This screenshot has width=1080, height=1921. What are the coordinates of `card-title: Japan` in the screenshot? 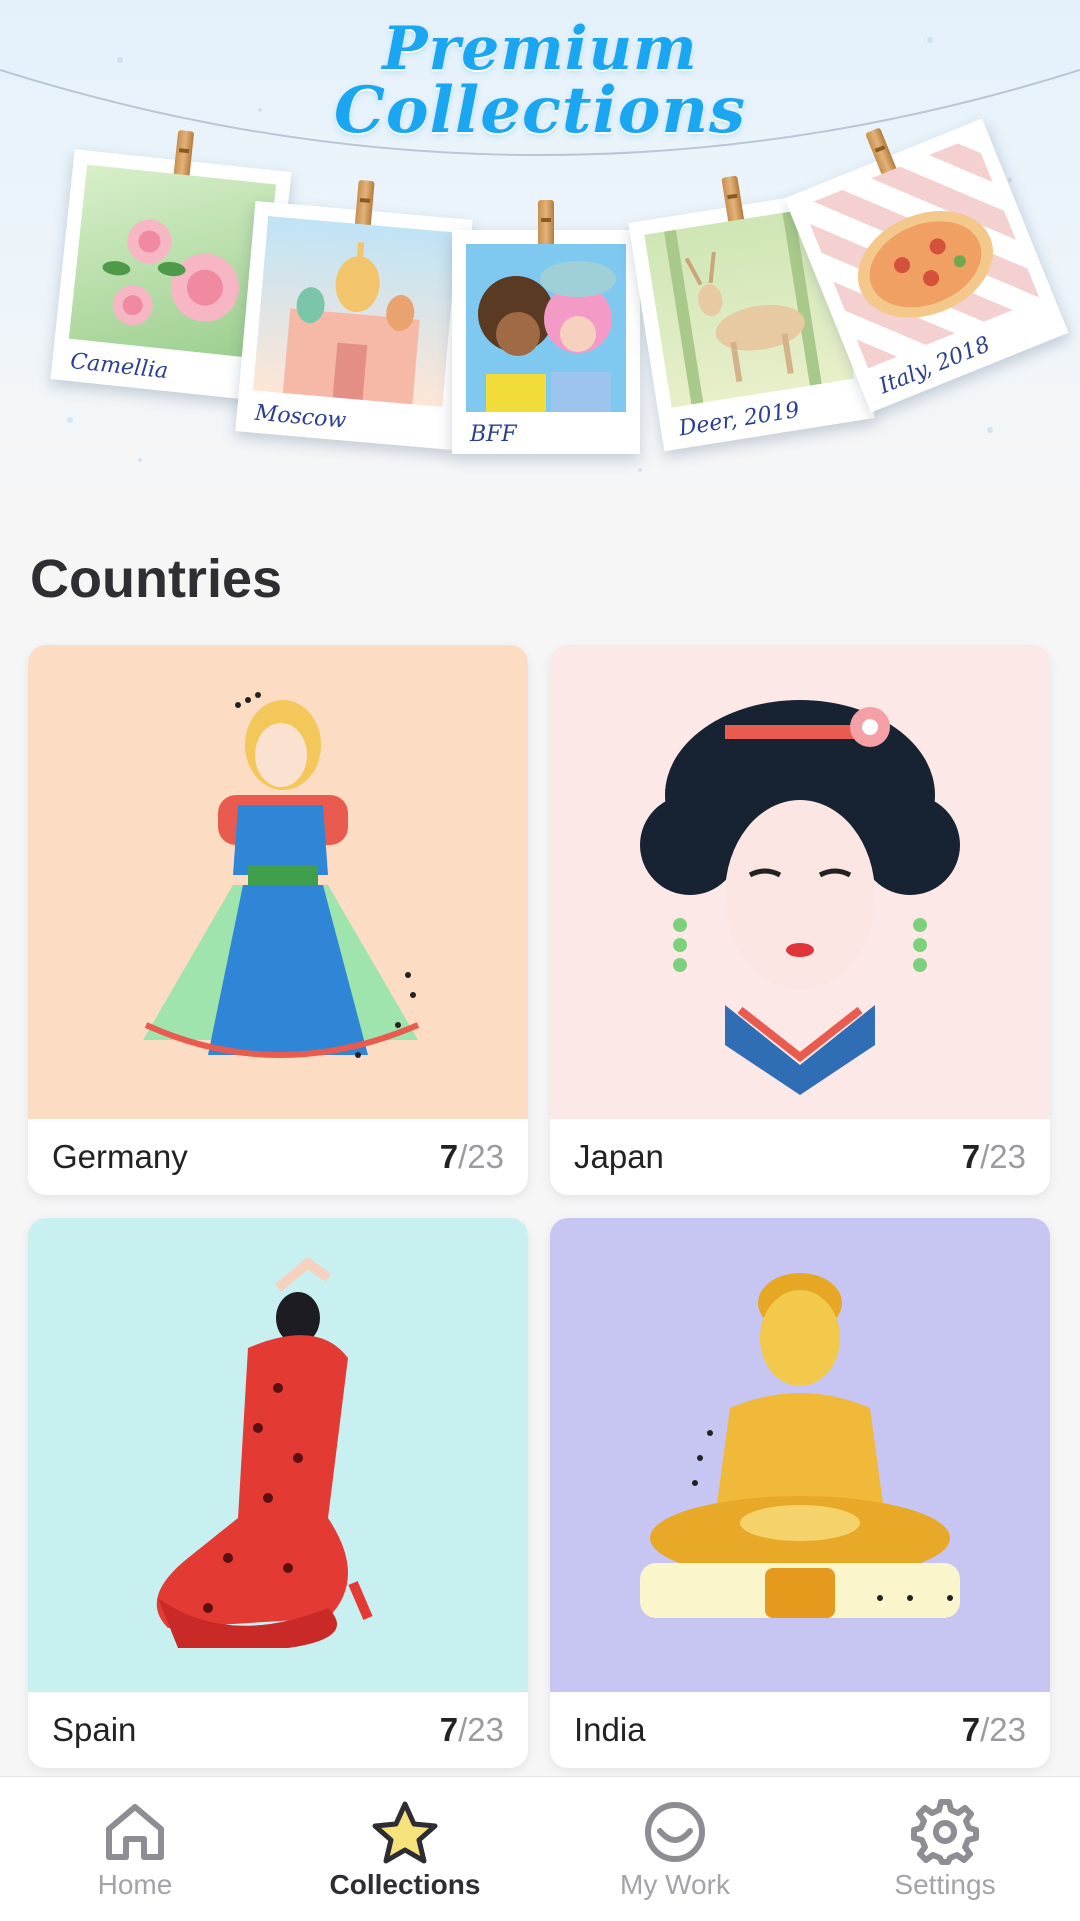 It's located at (619, 1156).